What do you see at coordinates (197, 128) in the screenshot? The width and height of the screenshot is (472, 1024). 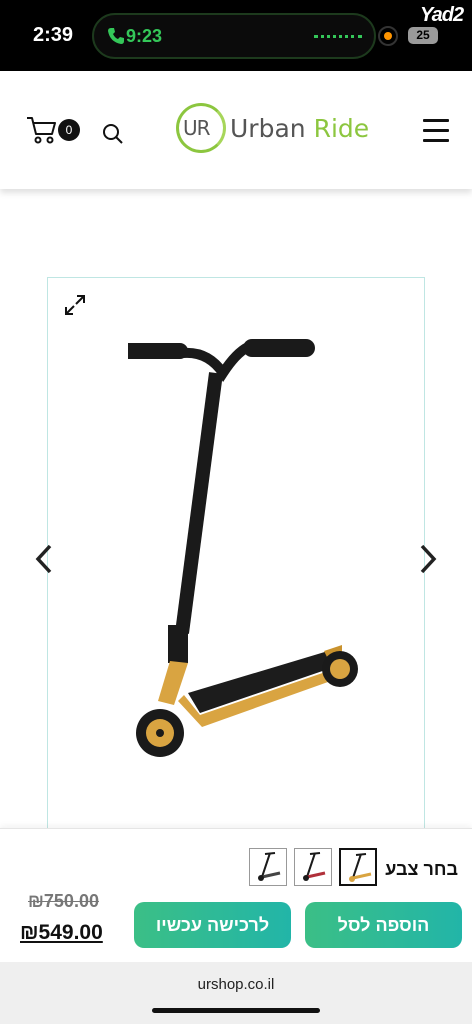 I see `logo-mark: UR` at bounding box center [197, 128].